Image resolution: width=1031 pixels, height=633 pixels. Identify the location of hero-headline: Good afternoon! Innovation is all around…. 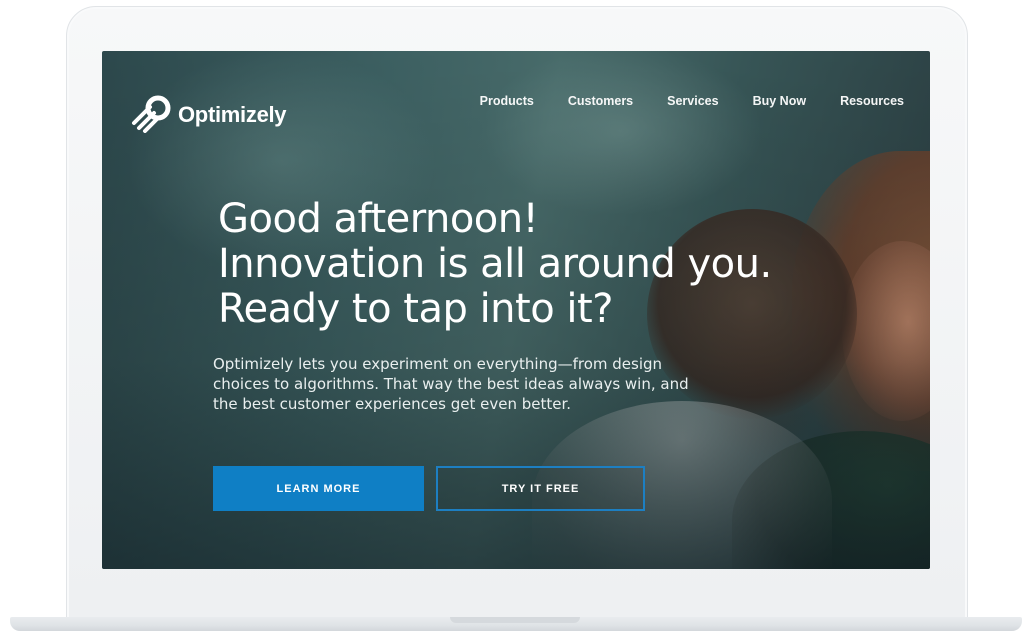
(538, 264).